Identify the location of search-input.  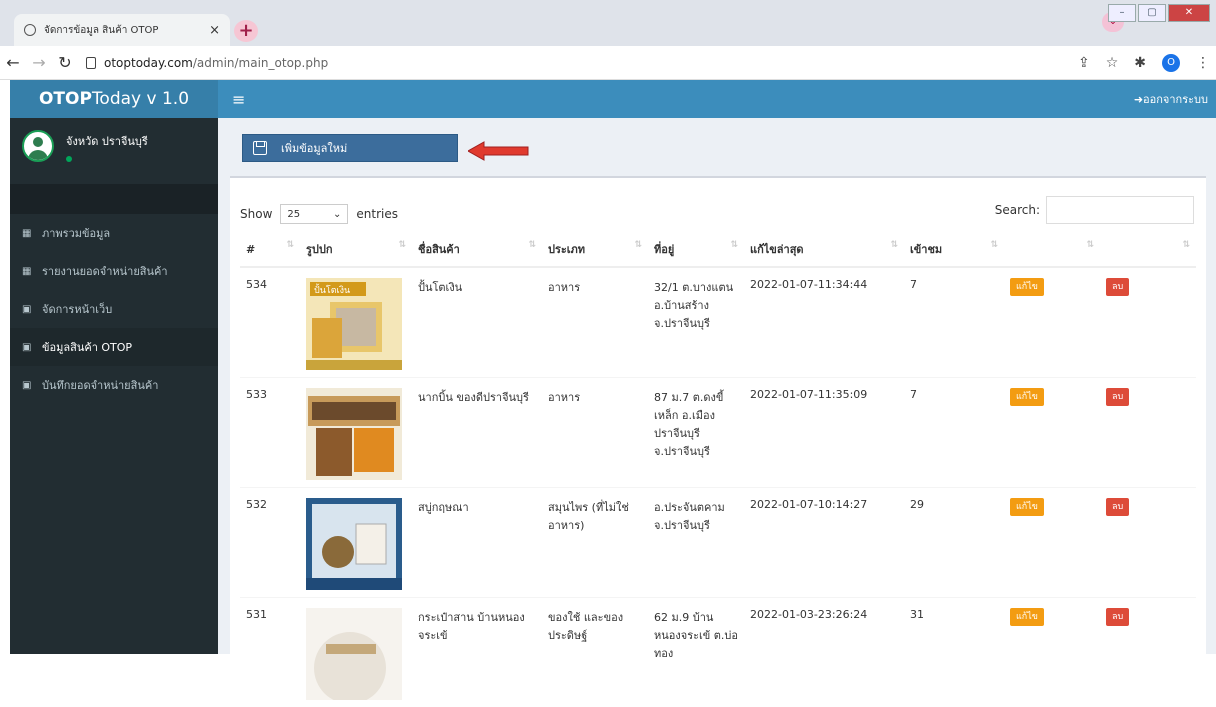
(1120, 210).